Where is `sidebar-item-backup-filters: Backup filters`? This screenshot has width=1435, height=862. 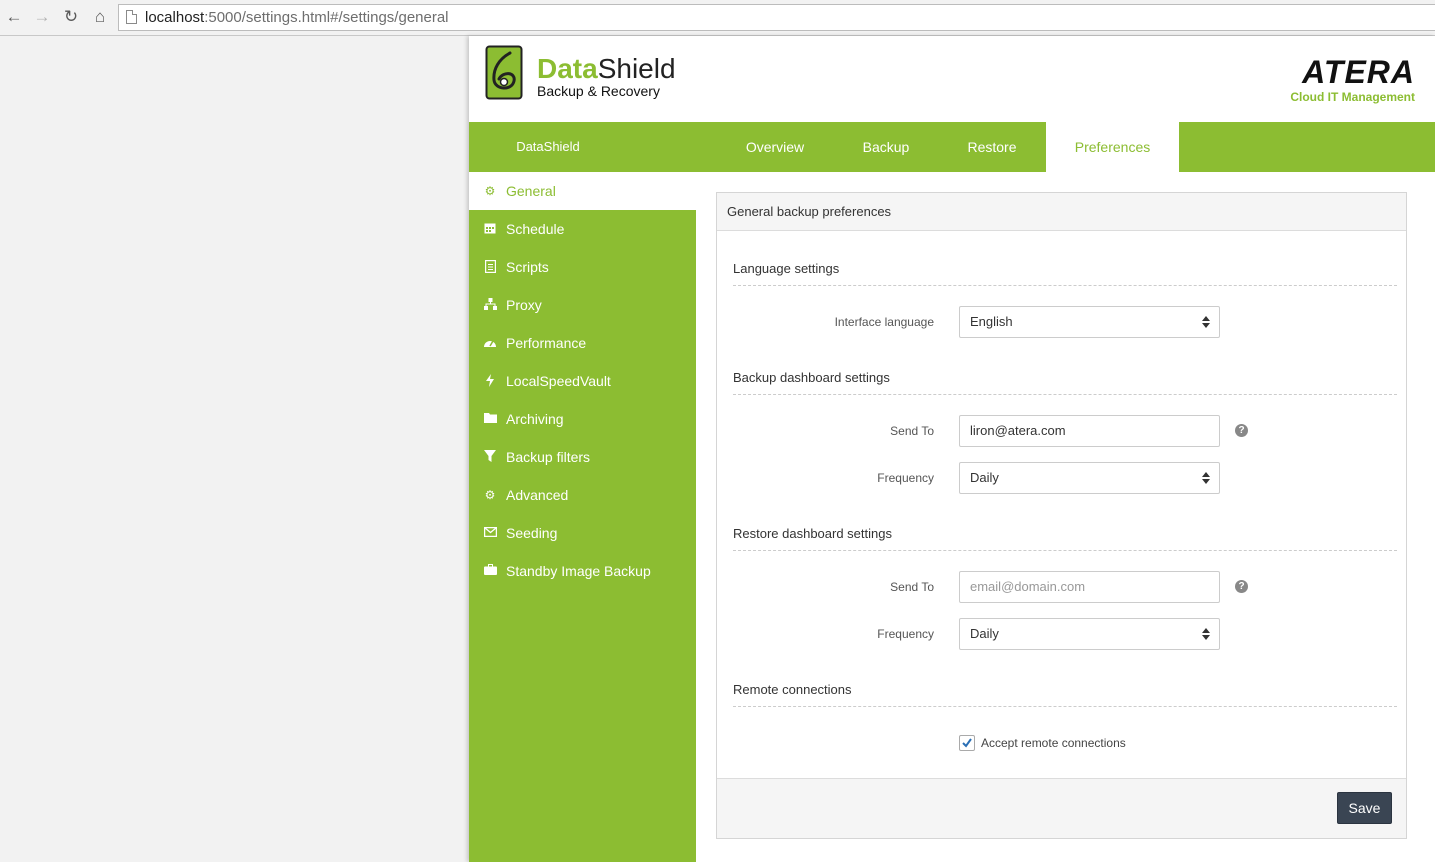
sidebar-item-backup-filters: Backup filters is located at coordinates (582, 457).